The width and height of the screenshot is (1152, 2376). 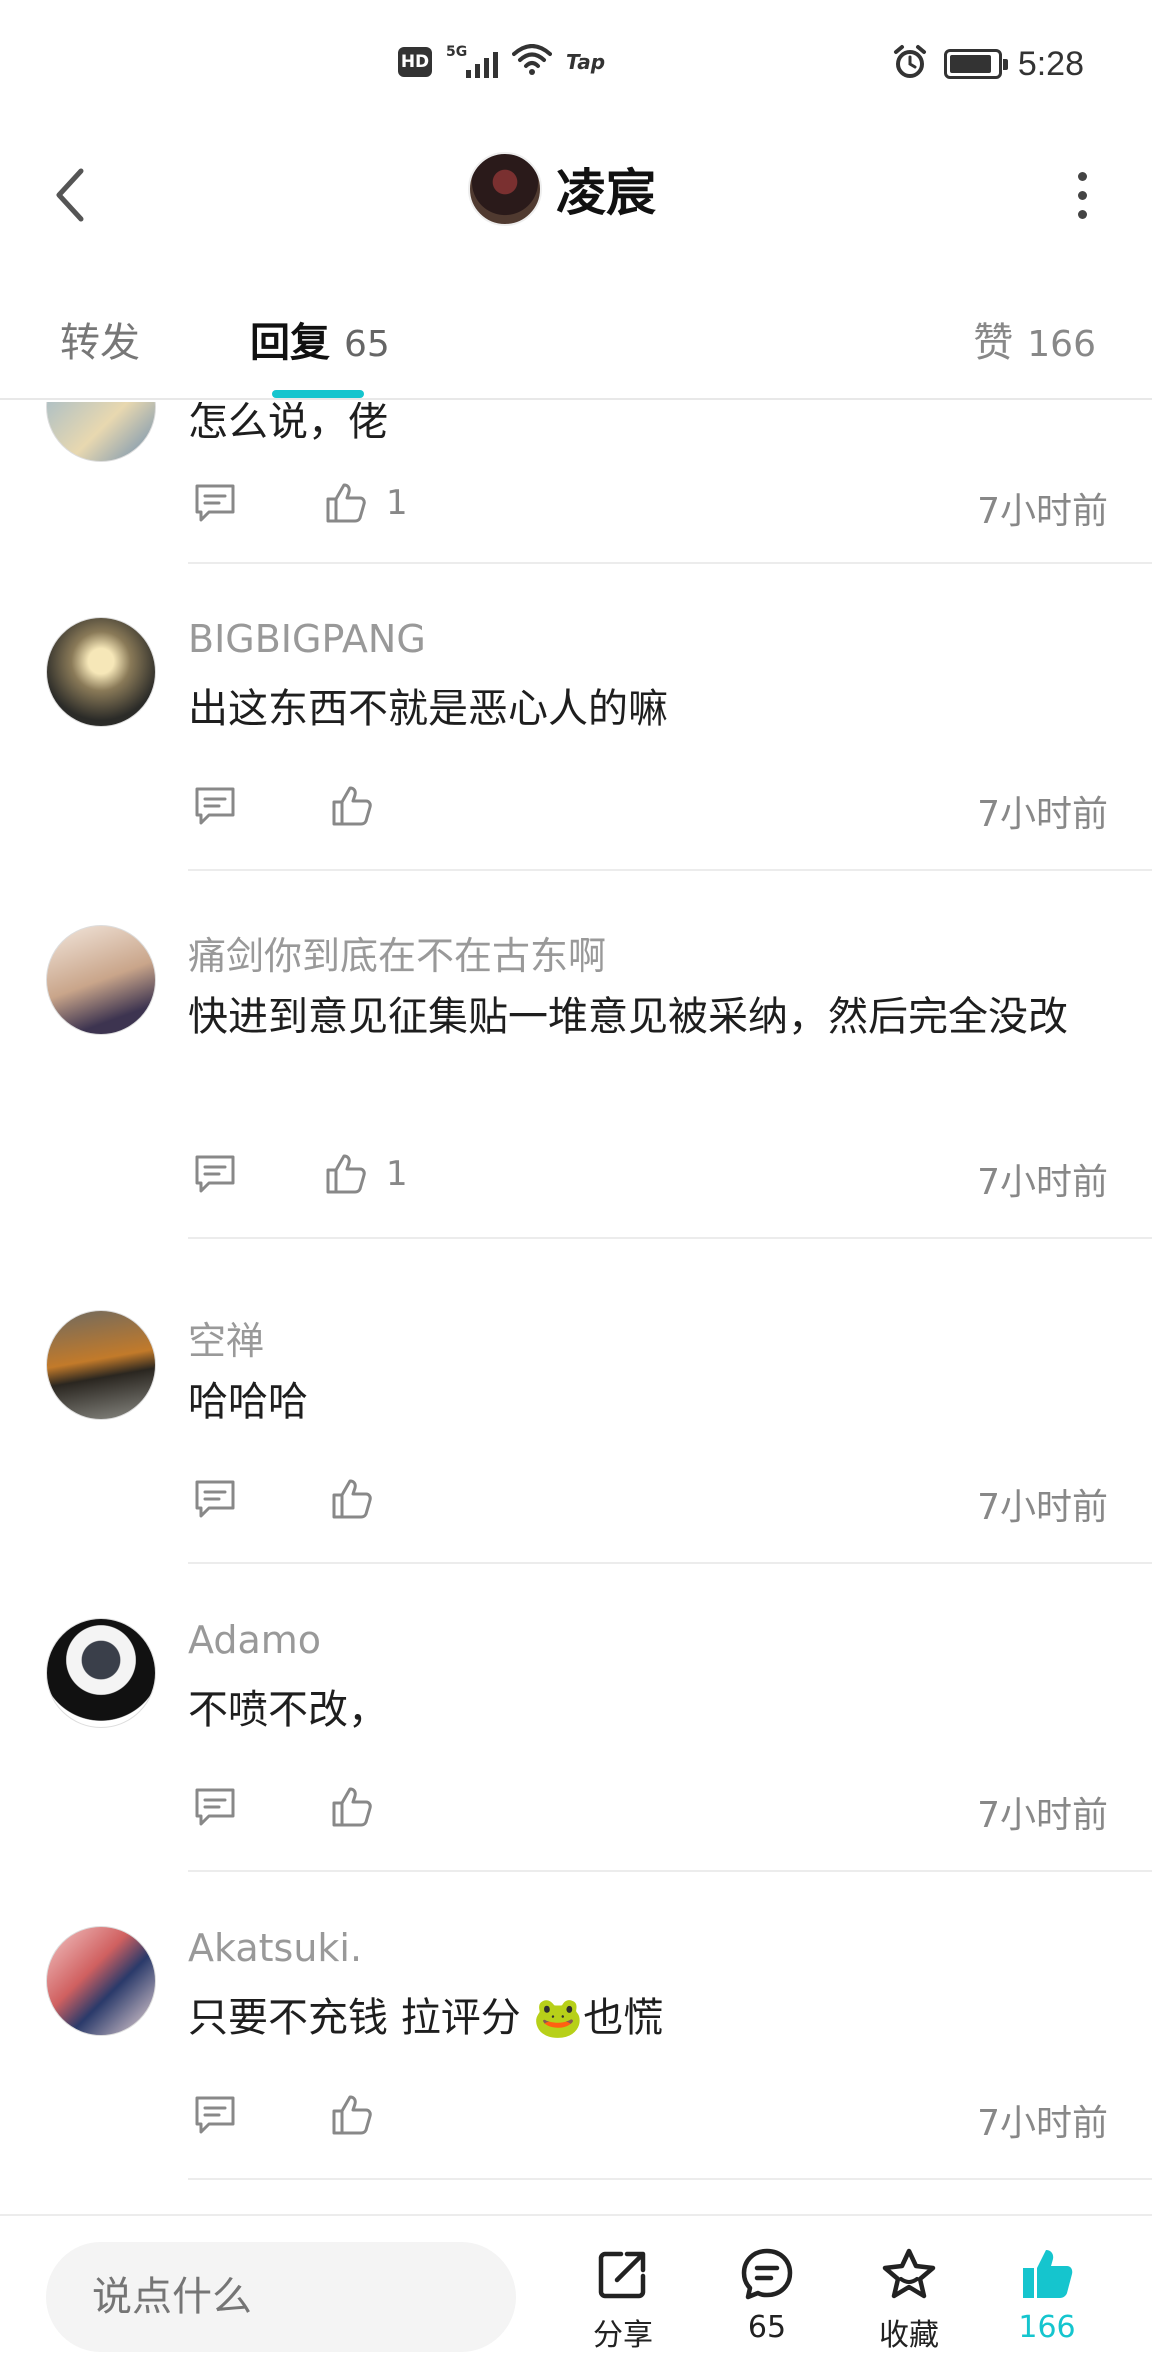 What do you see at coordinates (622, 2275) in the screenshot?
I see `share-icon` at bounding box center [622, 2275].